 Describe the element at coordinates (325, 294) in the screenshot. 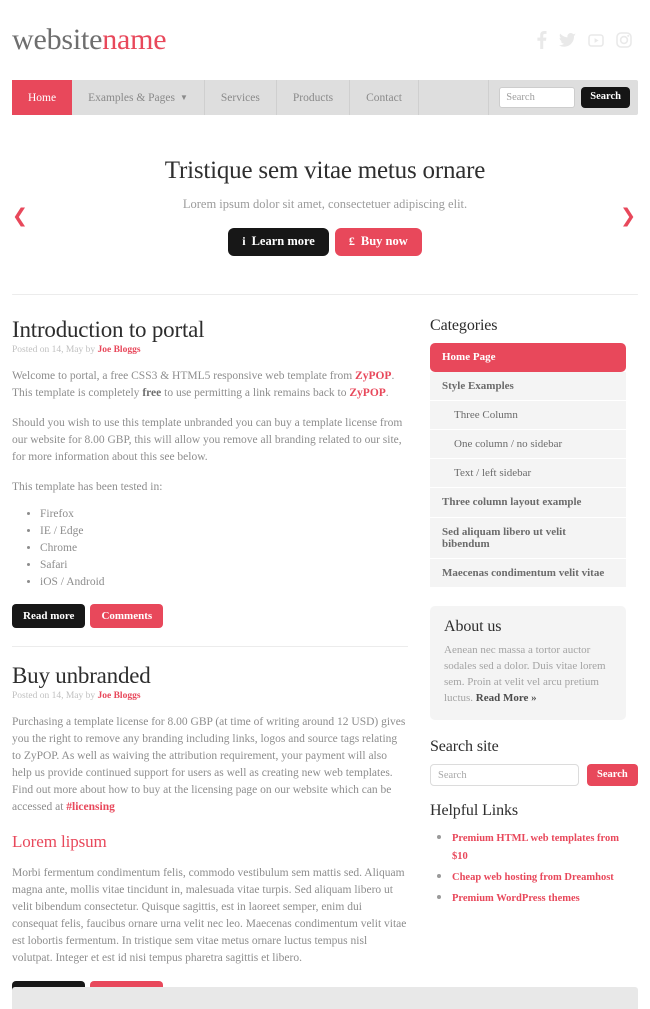

I see `hero-divider` at that location.